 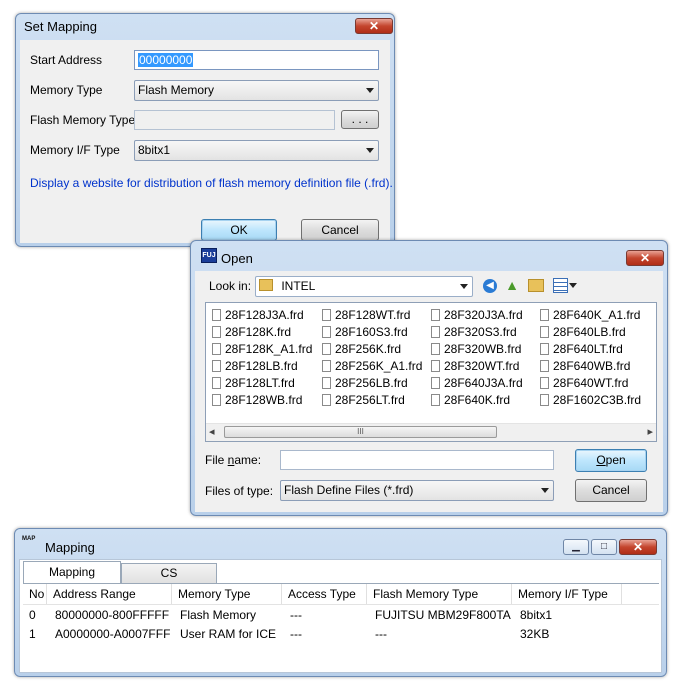 I want to click on file-item: 28F128J3A.frd, so click(x=258, y=315).